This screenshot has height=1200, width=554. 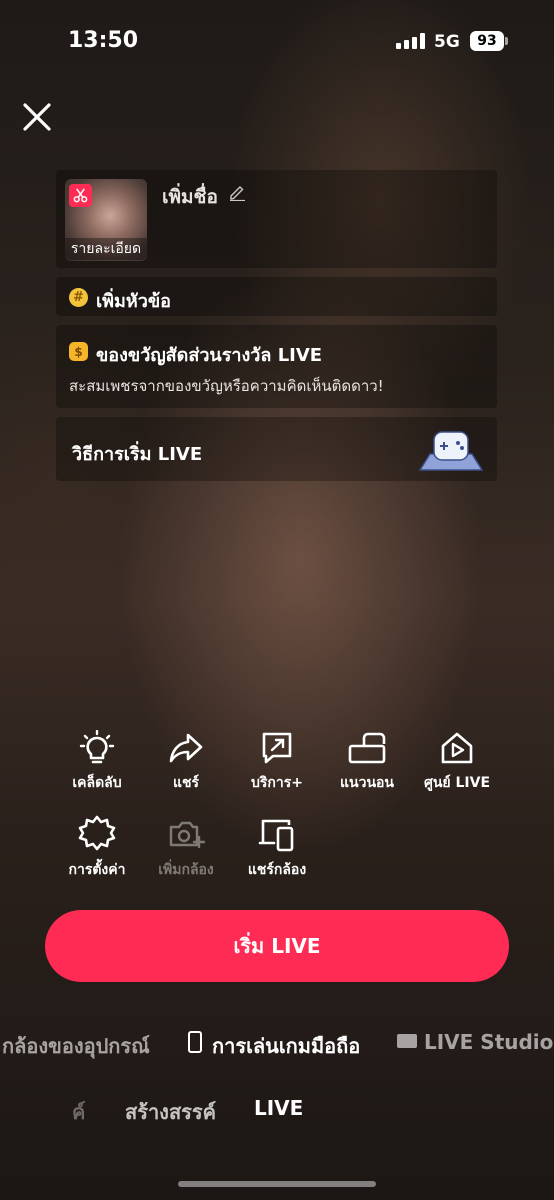 What do you see at coordinates (78, 297) in the screenshot?
I see `hashtag-icon: #` at bounding box center [78, 297].